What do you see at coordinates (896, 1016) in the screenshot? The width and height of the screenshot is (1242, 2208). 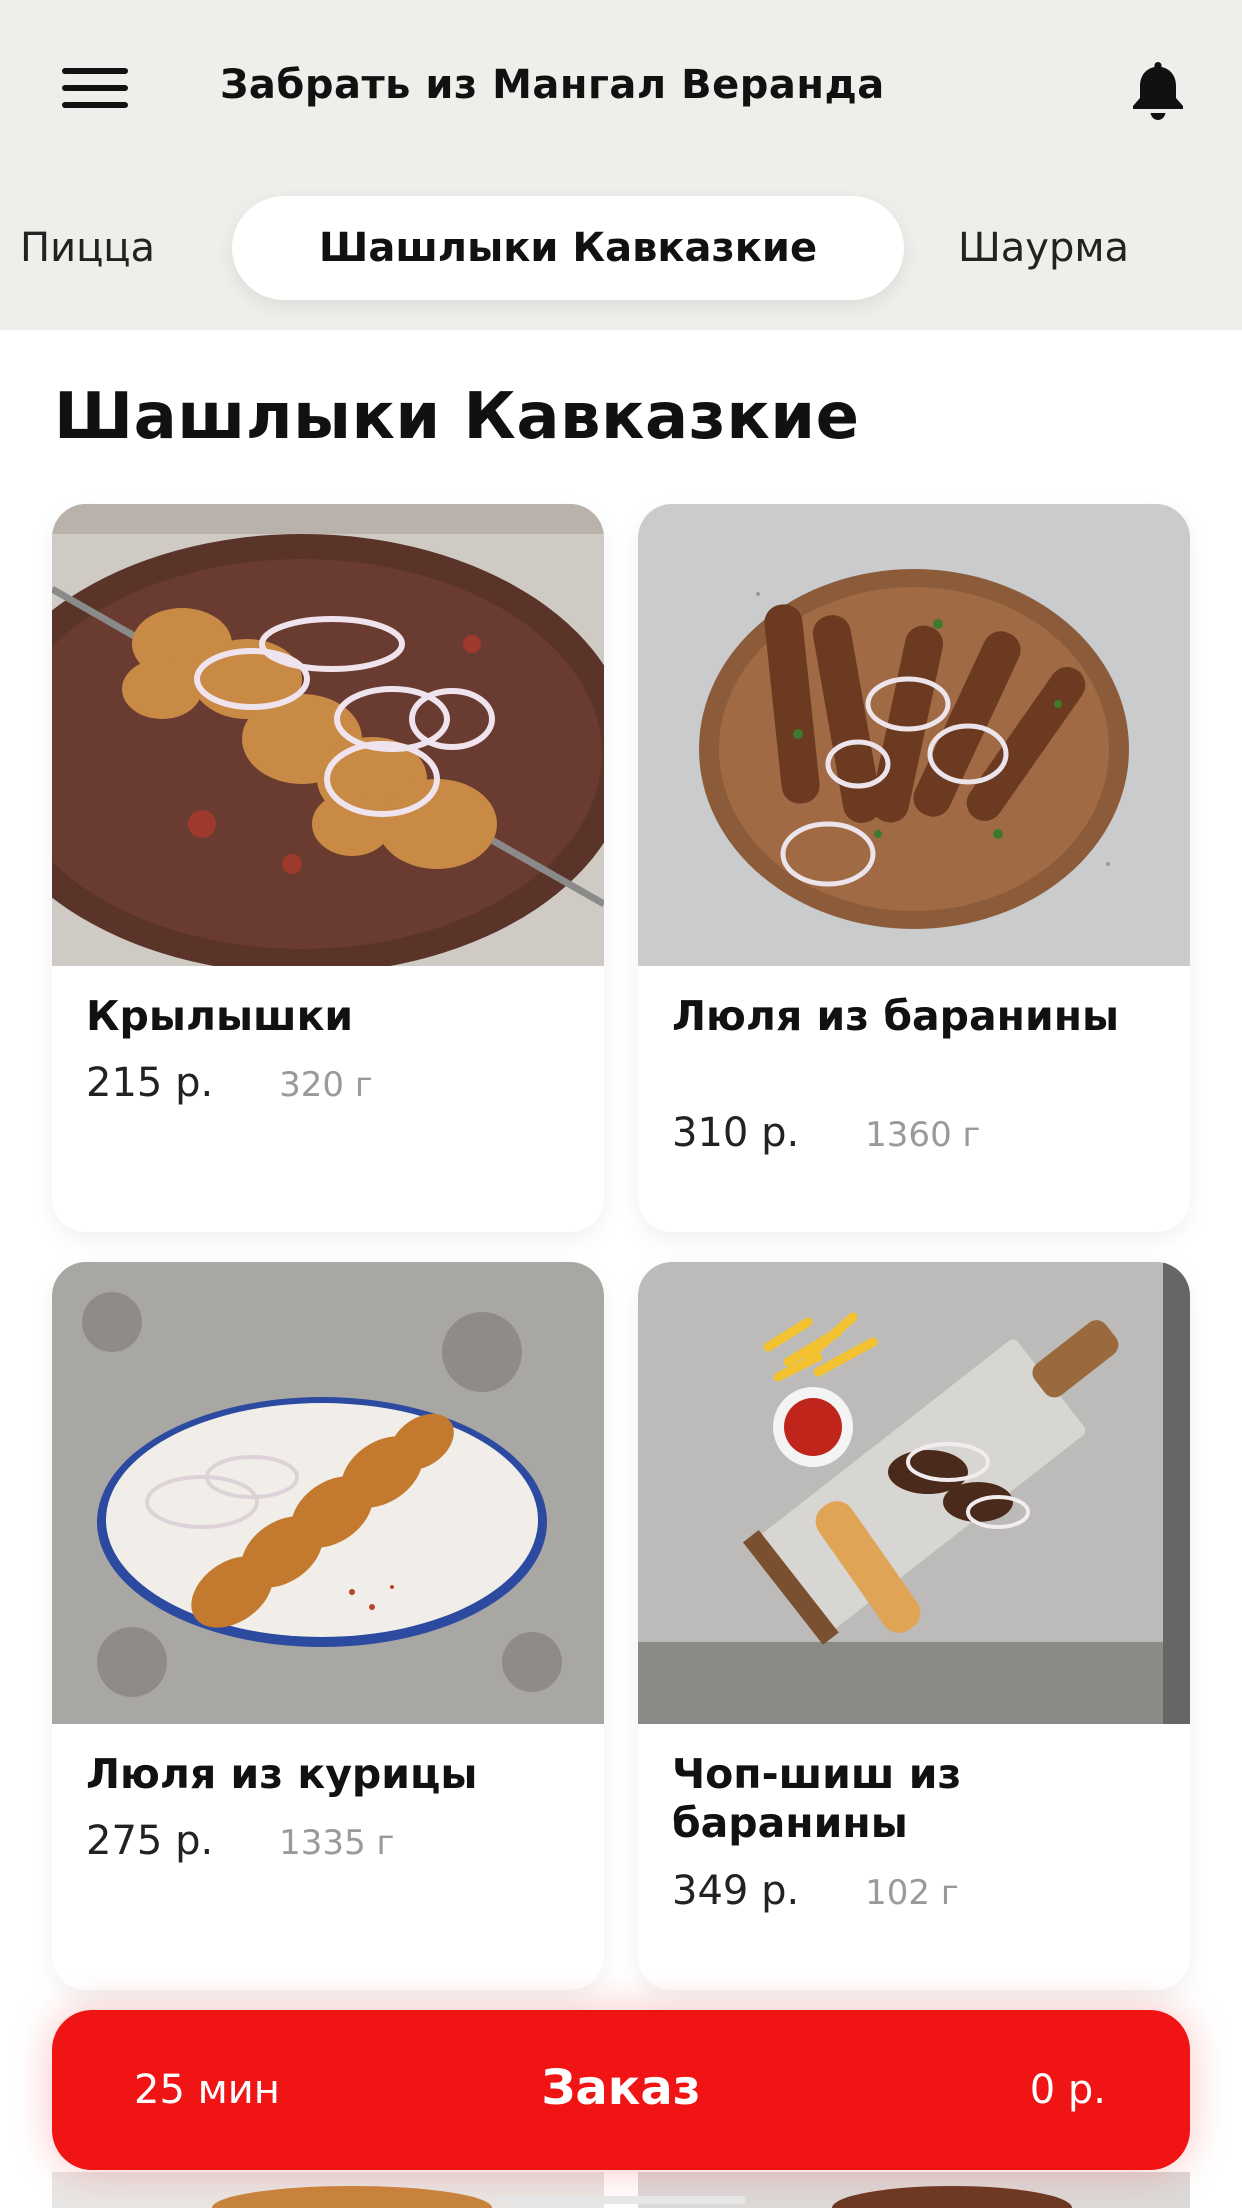 I see `product-name: Люля из баранины` at bounding box center [896, 1016].